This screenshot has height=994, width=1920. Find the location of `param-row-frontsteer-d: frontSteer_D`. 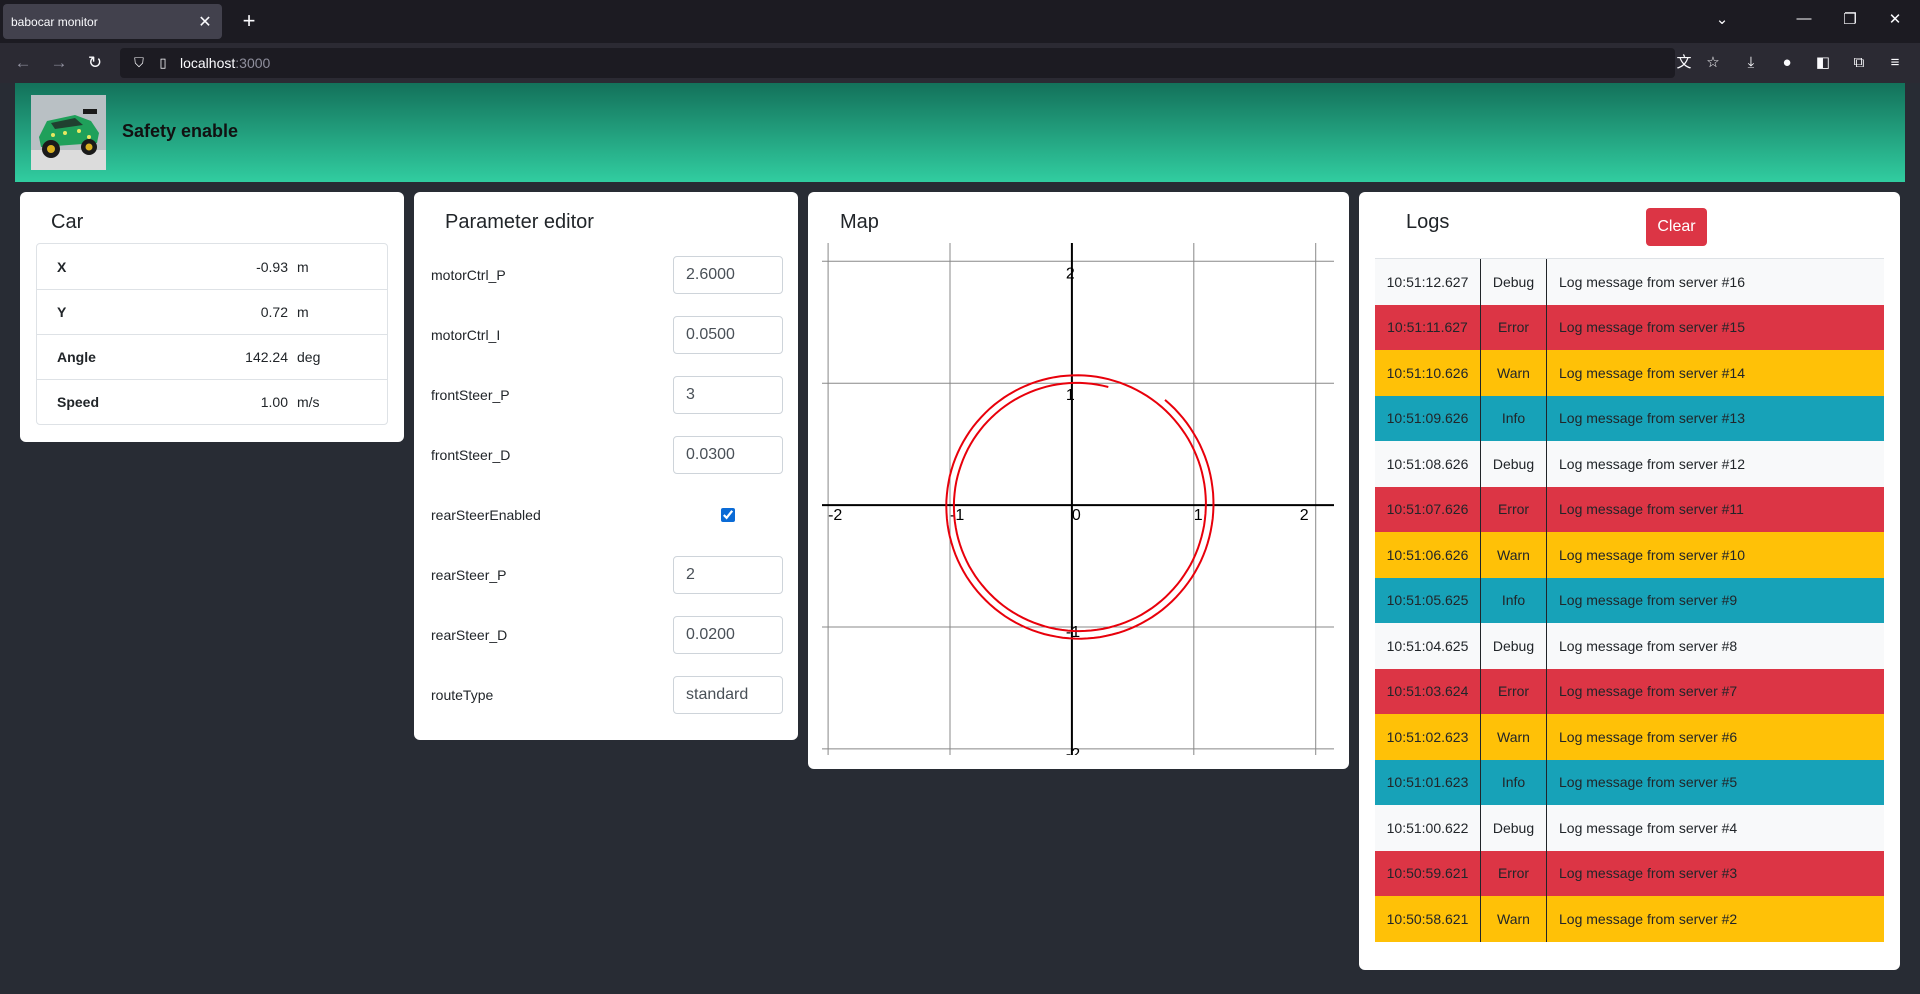

param-row-frontsteer-d: frontSteer_D is located at coordinates (607, 455).